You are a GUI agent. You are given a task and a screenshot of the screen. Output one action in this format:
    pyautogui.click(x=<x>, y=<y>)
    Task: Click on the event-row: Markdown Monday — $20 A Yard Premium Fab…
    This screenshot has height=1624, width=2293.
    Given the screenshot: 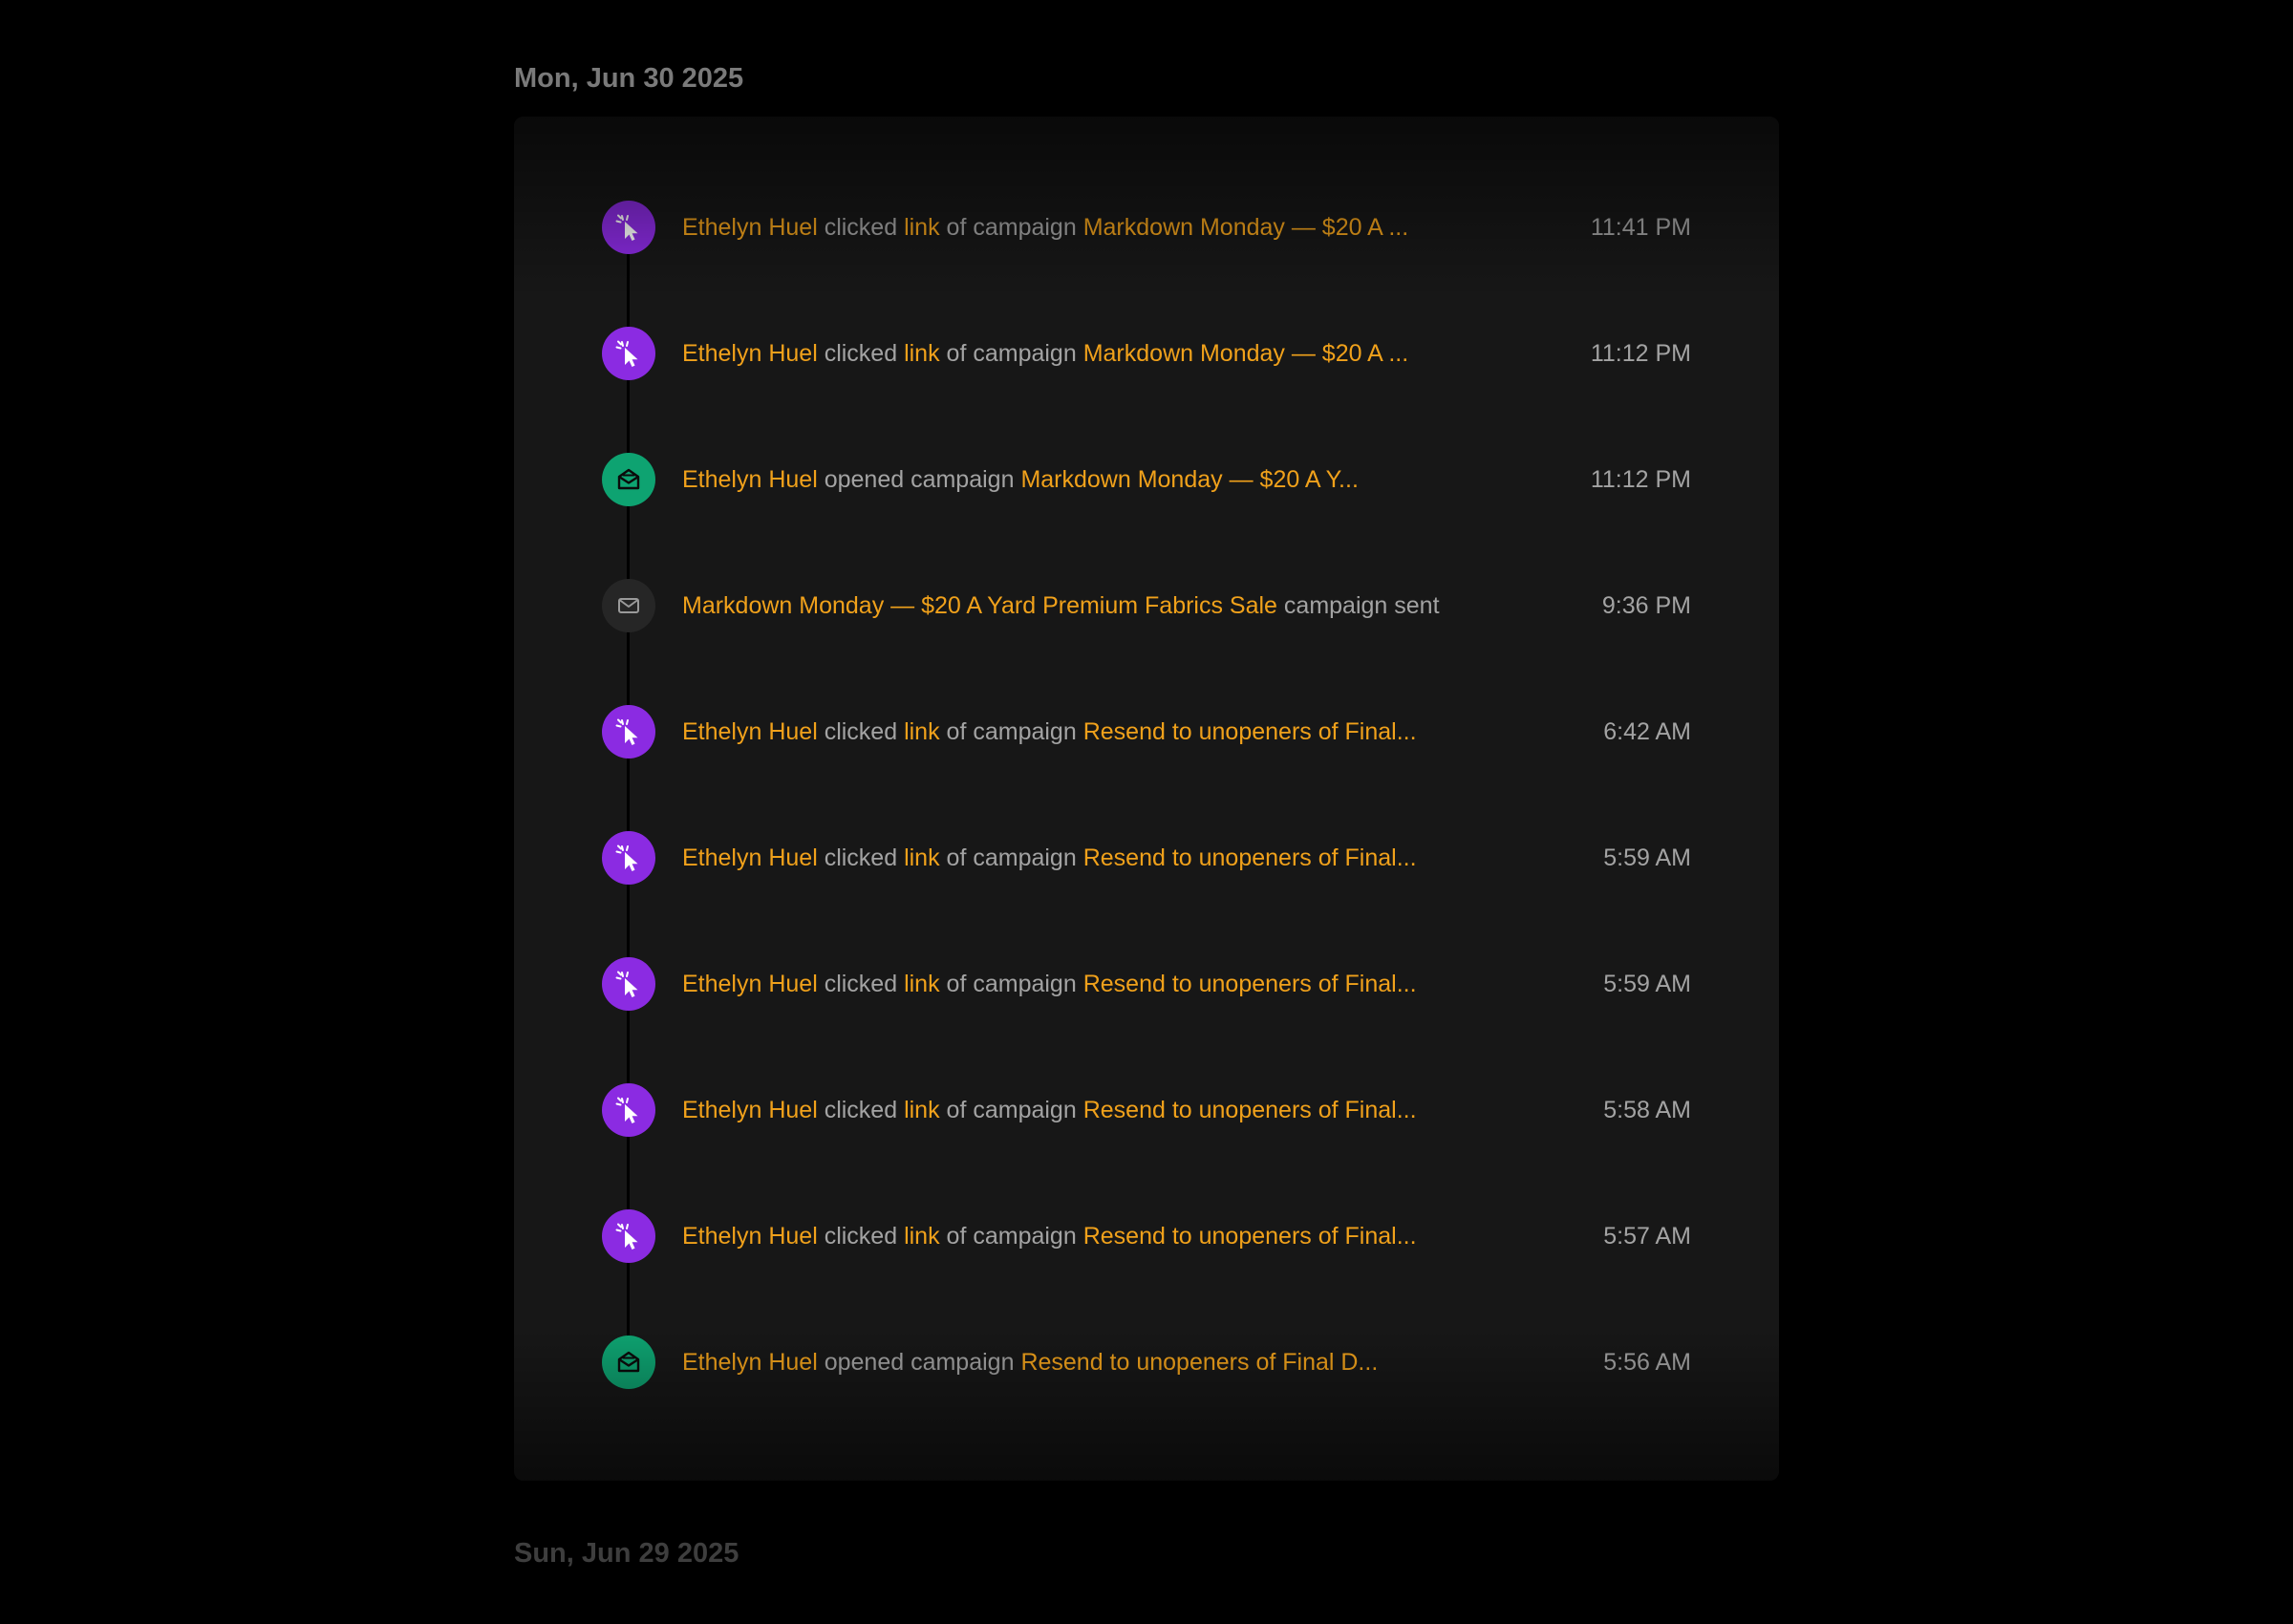 What is the action you would take?
    pyautogui.click(x=1146, y=642)
    